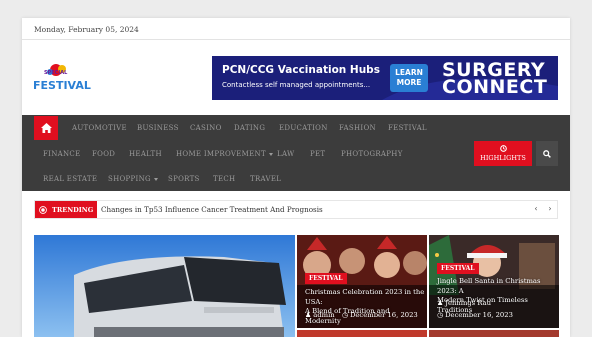 Image resolution: width=592 pixels, height=337 pixels. Describe the element at coordinates (158, 128) in the screenshot. I see `nav-business: BUSINESS` at that location.